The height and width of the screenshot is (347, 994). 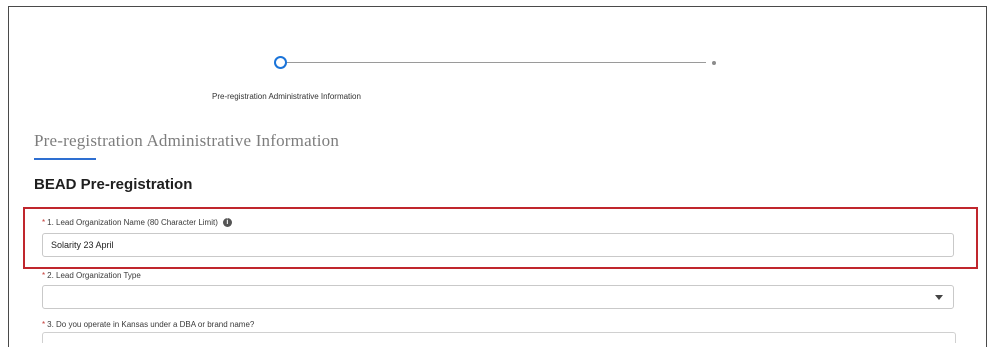 I want to click on field-2-label: * 2. Lead Organization Type, so click(x=91, y=275).